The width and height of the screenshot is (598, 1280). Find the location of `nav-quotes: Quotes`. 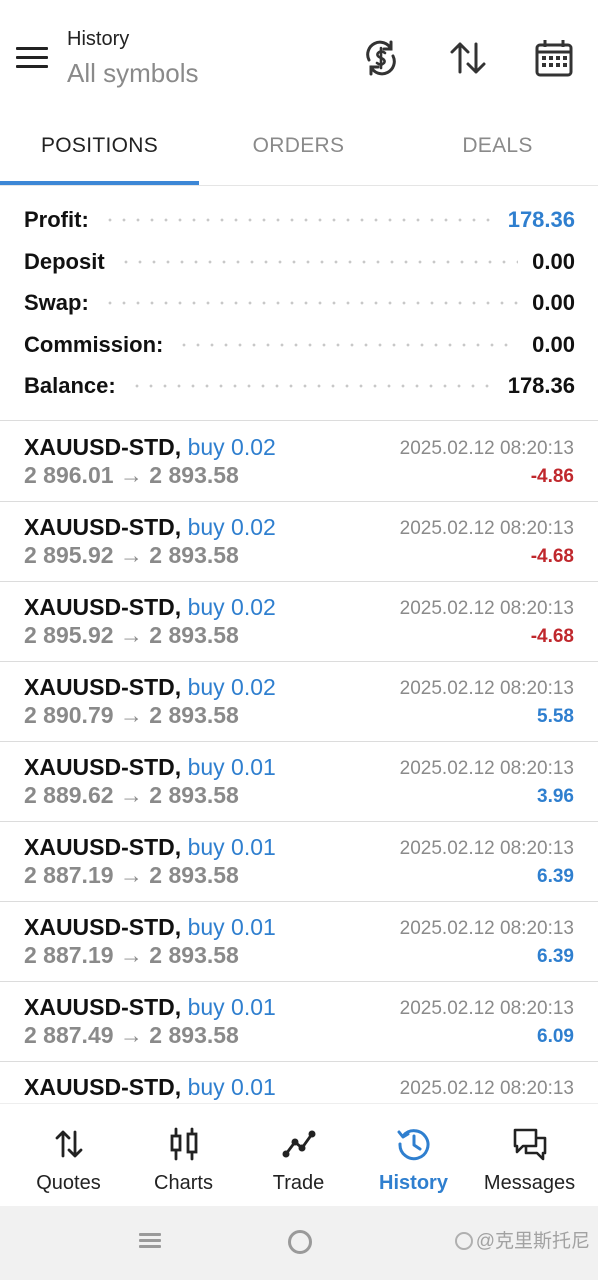

nav-quotes: Quotes is located at coordinates (68, 1155).